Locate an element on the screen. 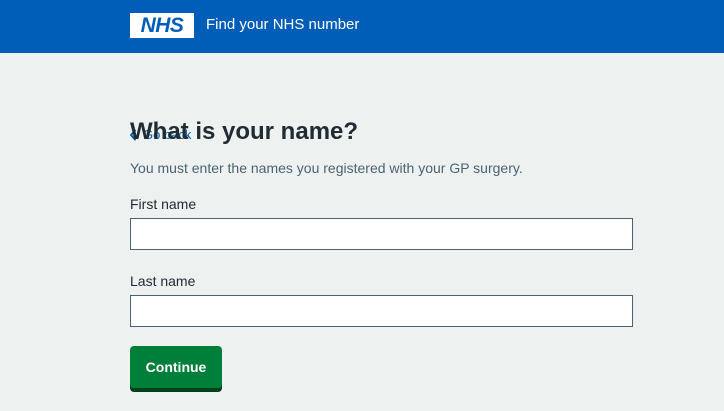 The width and height of the screenshot is (724, 411). service-name: Find your NHS number is located at coordinates (282, 25).